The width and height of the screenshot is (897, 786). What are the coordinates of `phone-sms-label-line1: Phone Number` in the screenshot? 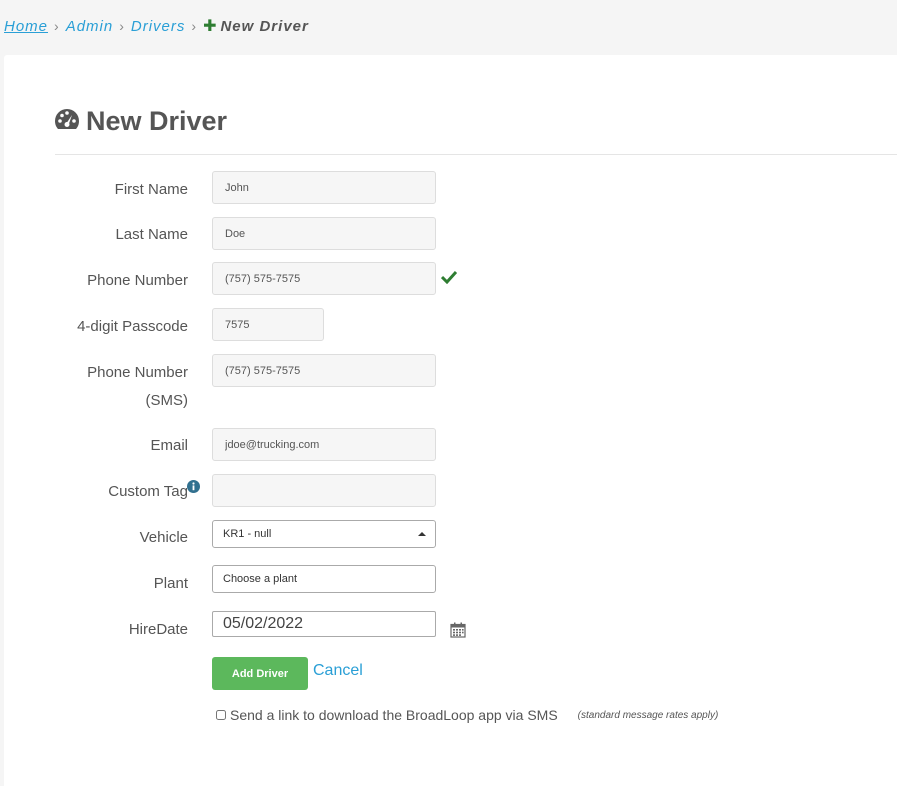 It's located at (137, 372).